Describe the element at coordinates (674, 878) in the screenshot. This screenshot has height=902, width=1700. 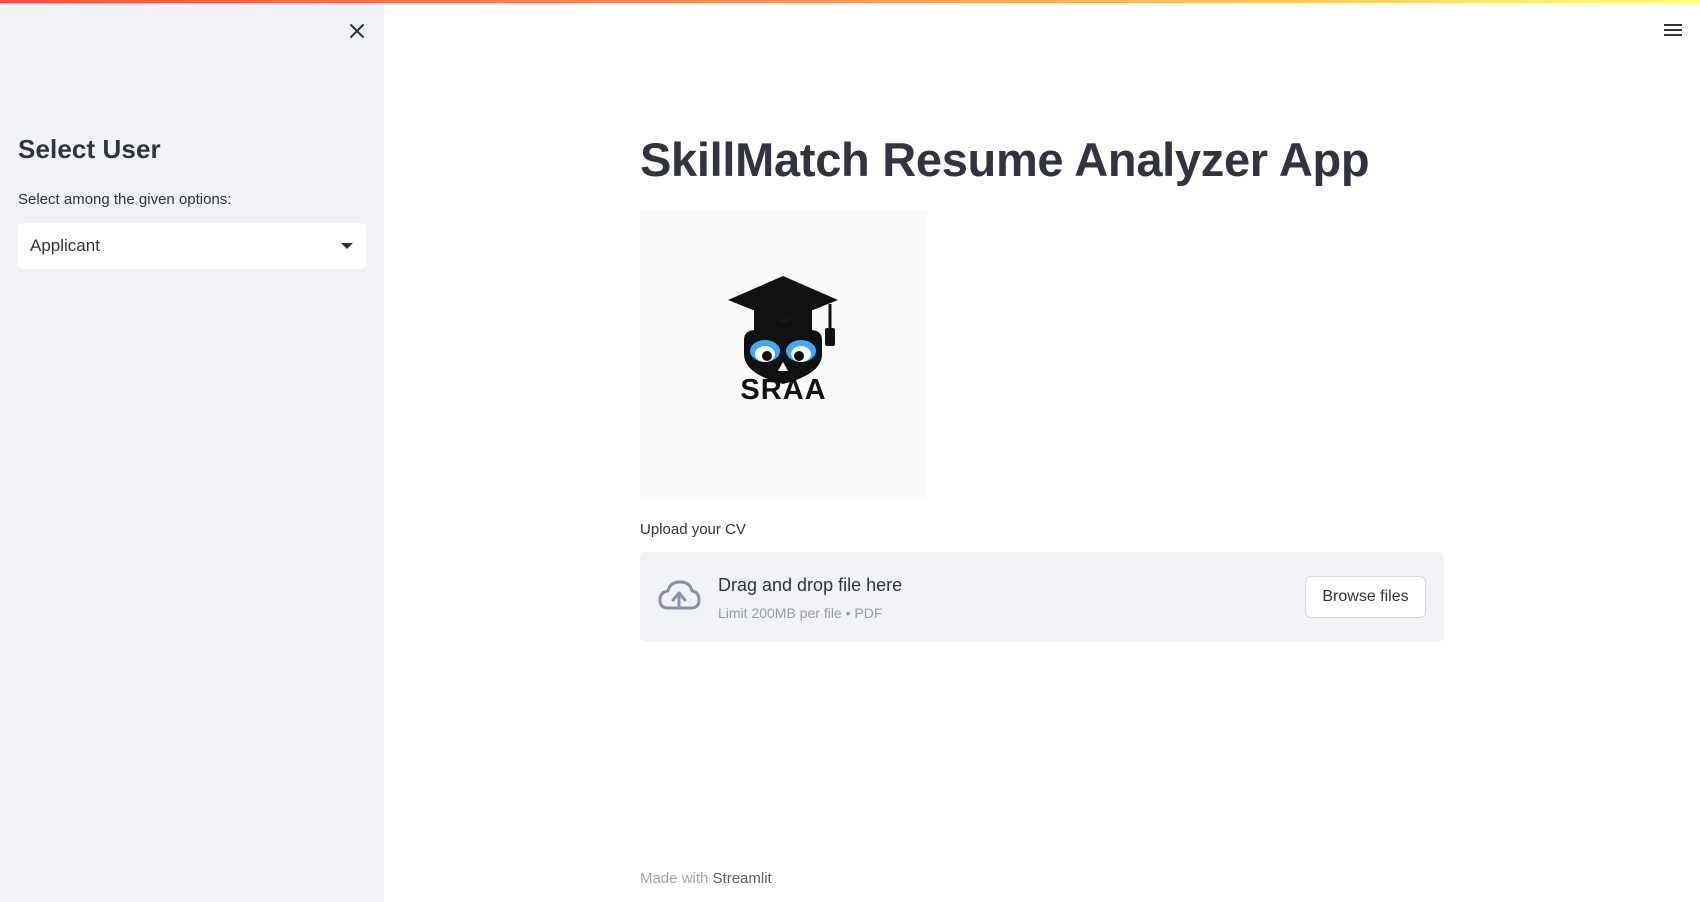
I see `footer-prefix: Made with` at that location.